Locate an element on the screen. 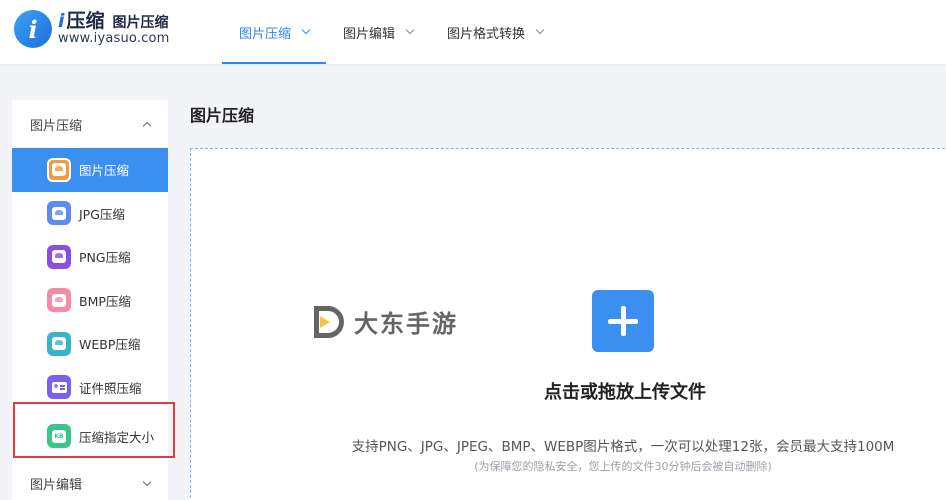  sidebar-item-jpg: JPG压缩 is located at coordinates (90, 214).